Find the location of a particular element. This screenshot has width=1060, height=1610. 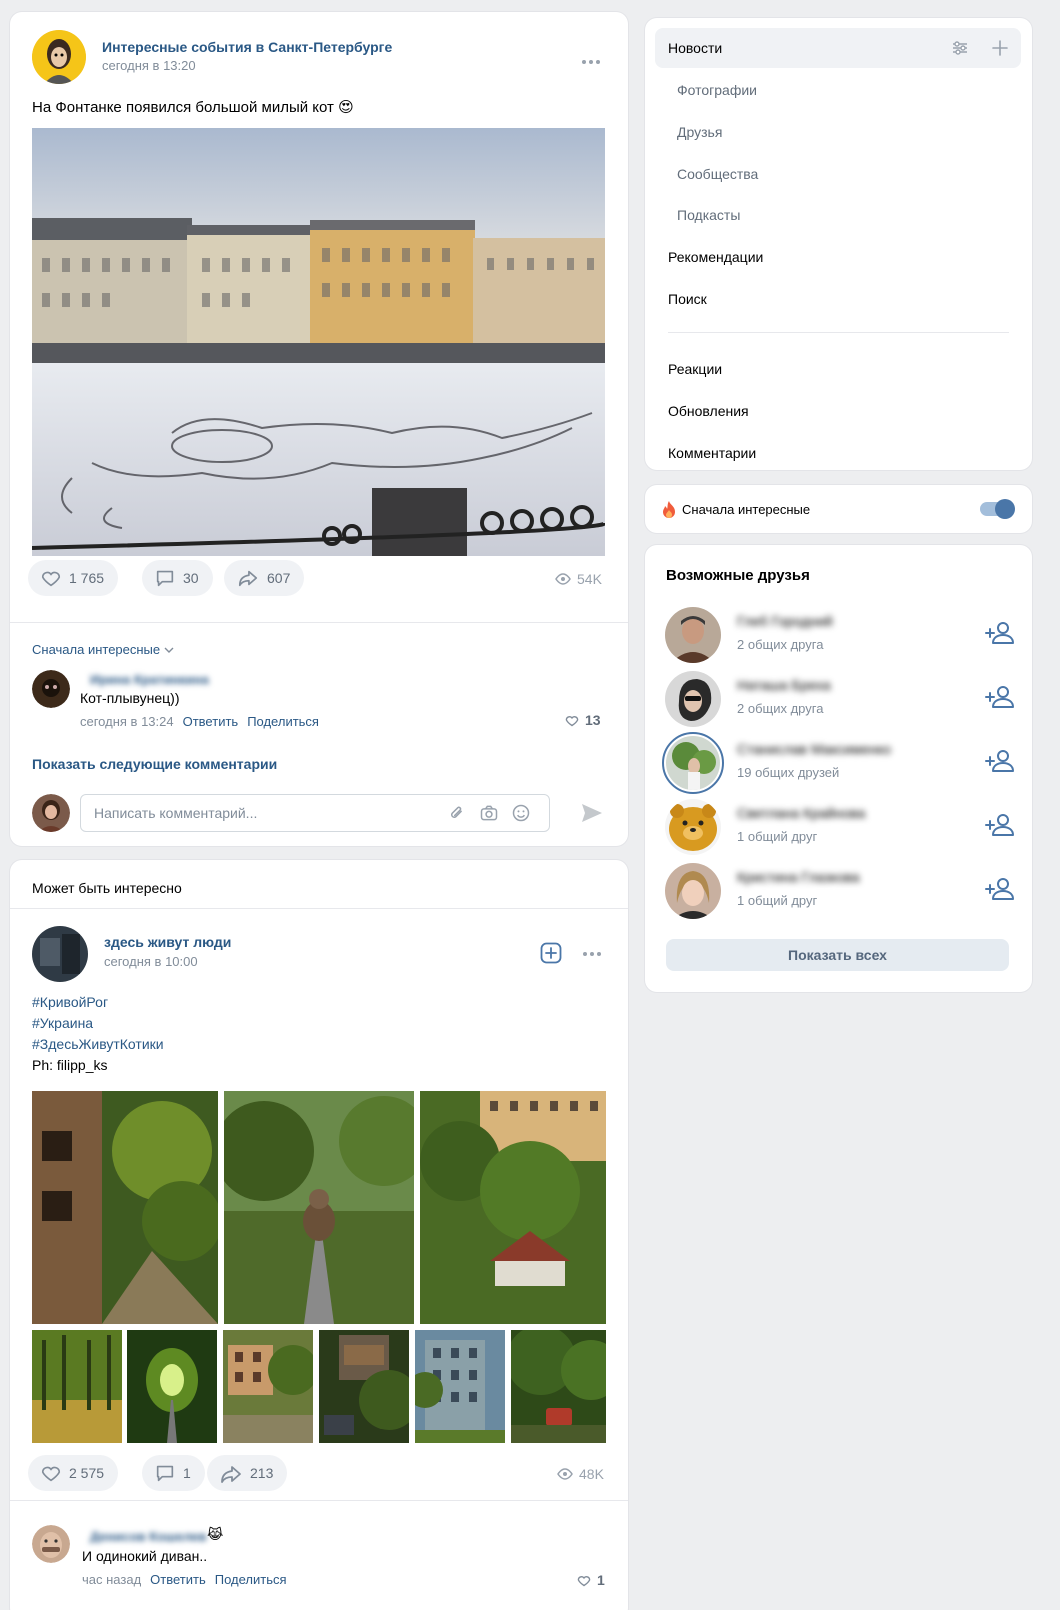

add-tab-icon is located at coordinates (1000, 48).